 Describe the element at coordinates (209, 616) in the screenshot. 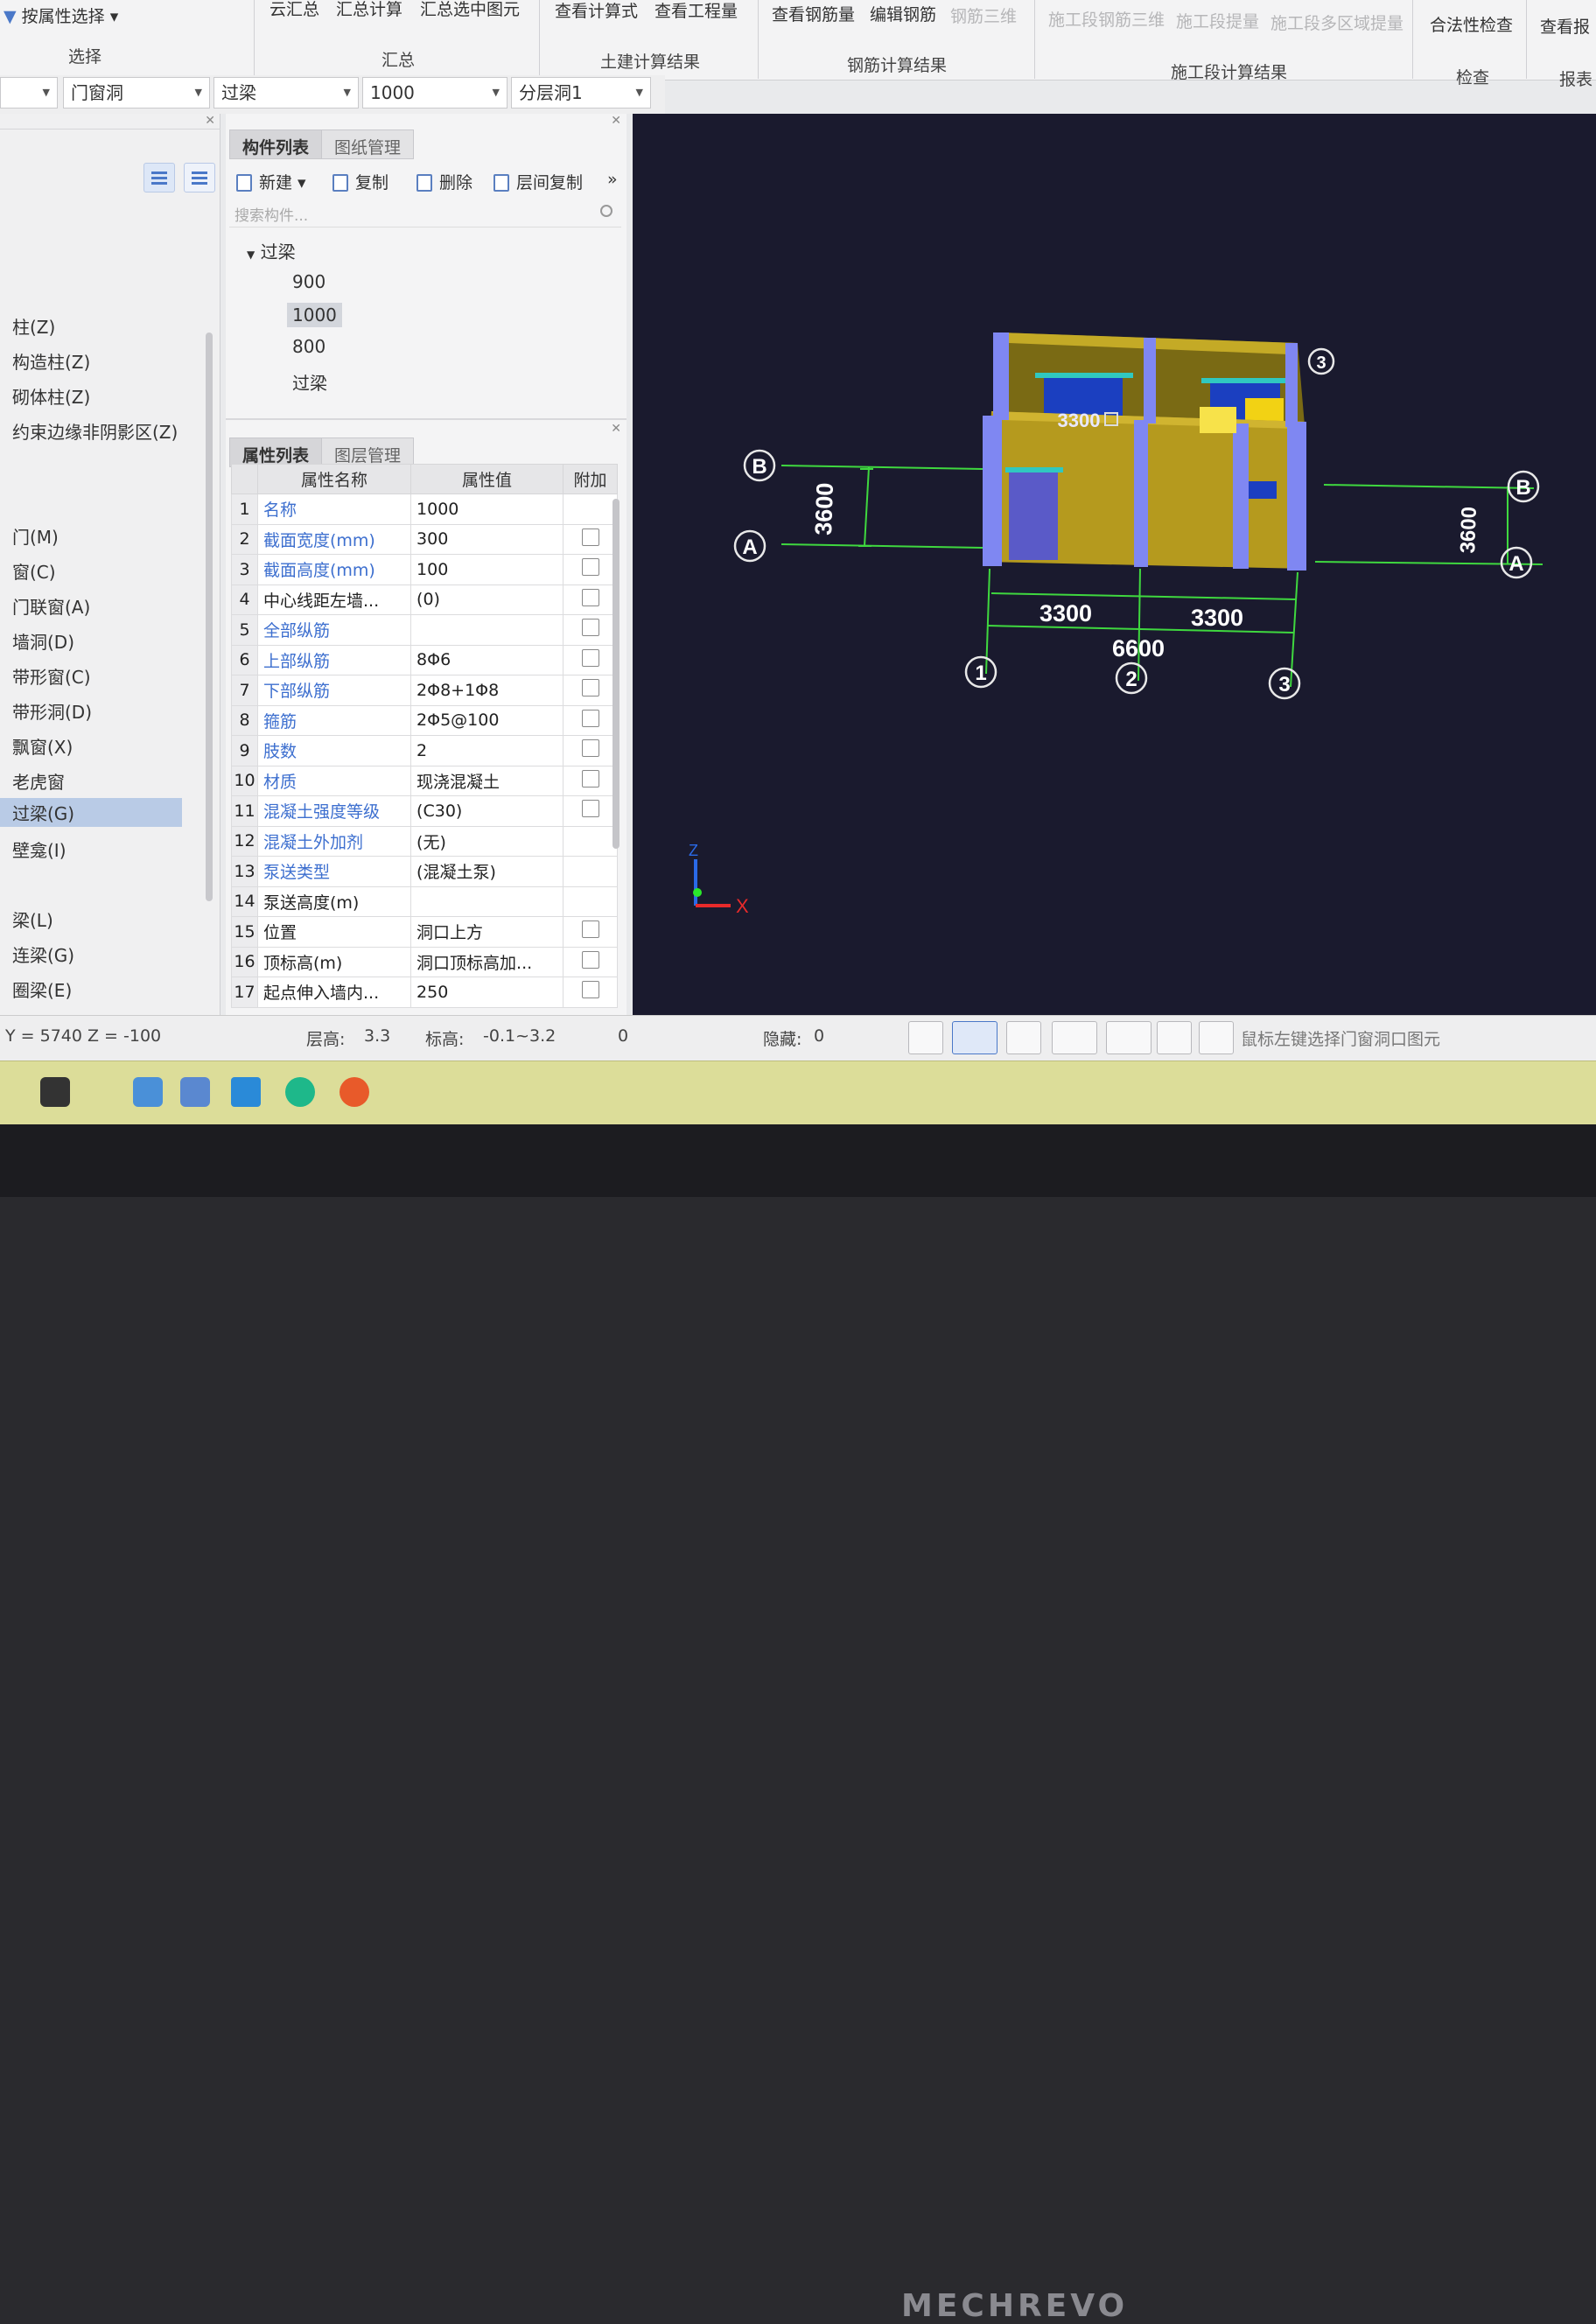

I see `tree-scrollbar` at that location.